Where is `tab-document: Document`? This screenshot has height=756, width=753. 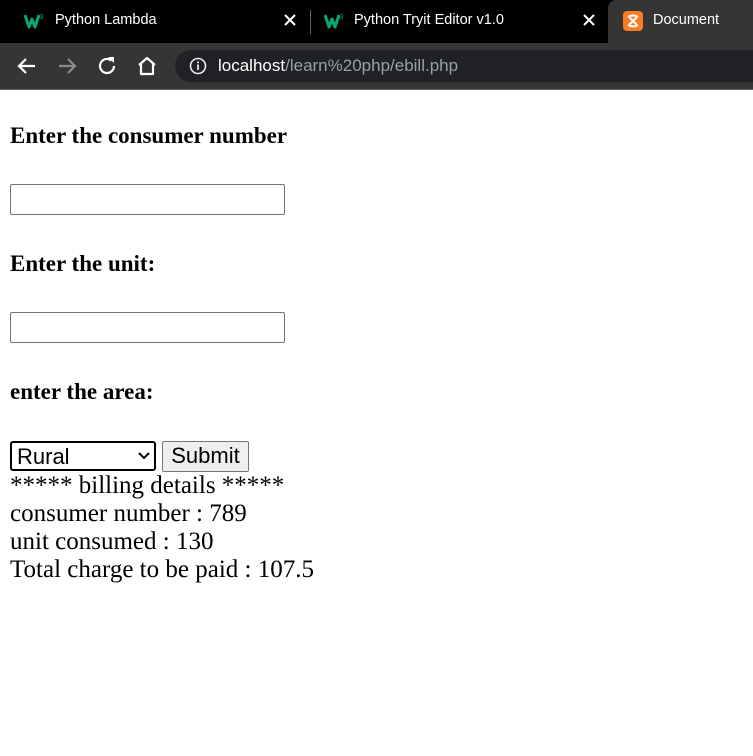
tab-document: Document is located at coordinates (680, 21).